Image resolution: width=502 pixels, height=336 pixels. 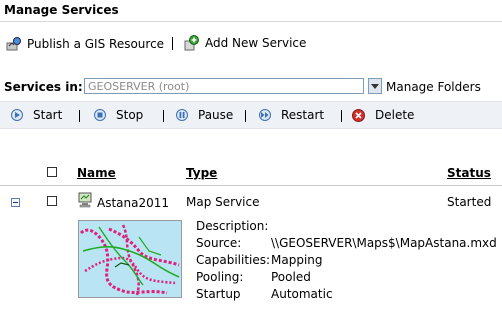 What do you see at coordinates (52, 201) in the screenshot?
I see `row-checkbox` at bounding box center [52, 201].